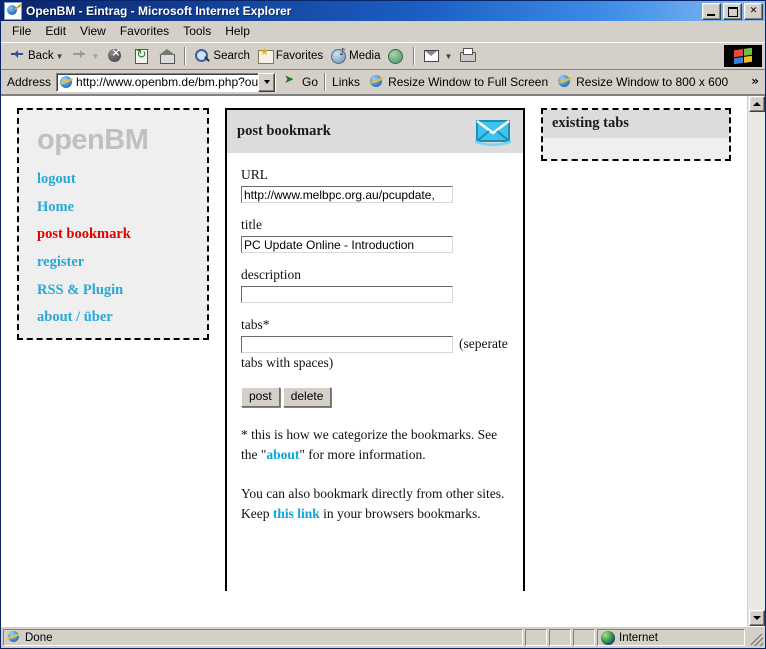 This screenshot has height=649, width=766. What do you see at coordinates (307, 397) in the screenshot?
I see `delete-button: delete` at bounding box center [307, 397].